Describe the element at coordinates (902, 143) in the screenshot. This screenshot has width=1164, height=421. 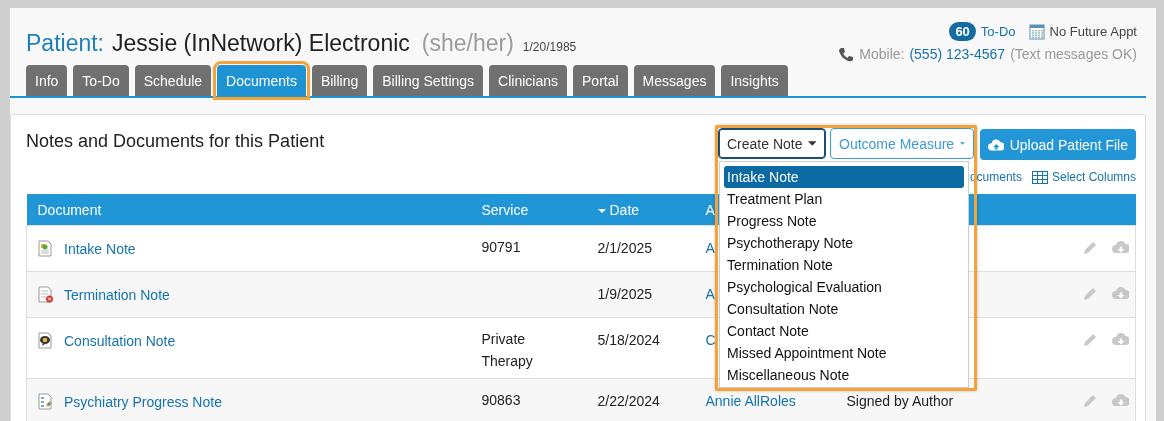
I see `outcome-measure-dropdown: Outcome Measure` at that location.